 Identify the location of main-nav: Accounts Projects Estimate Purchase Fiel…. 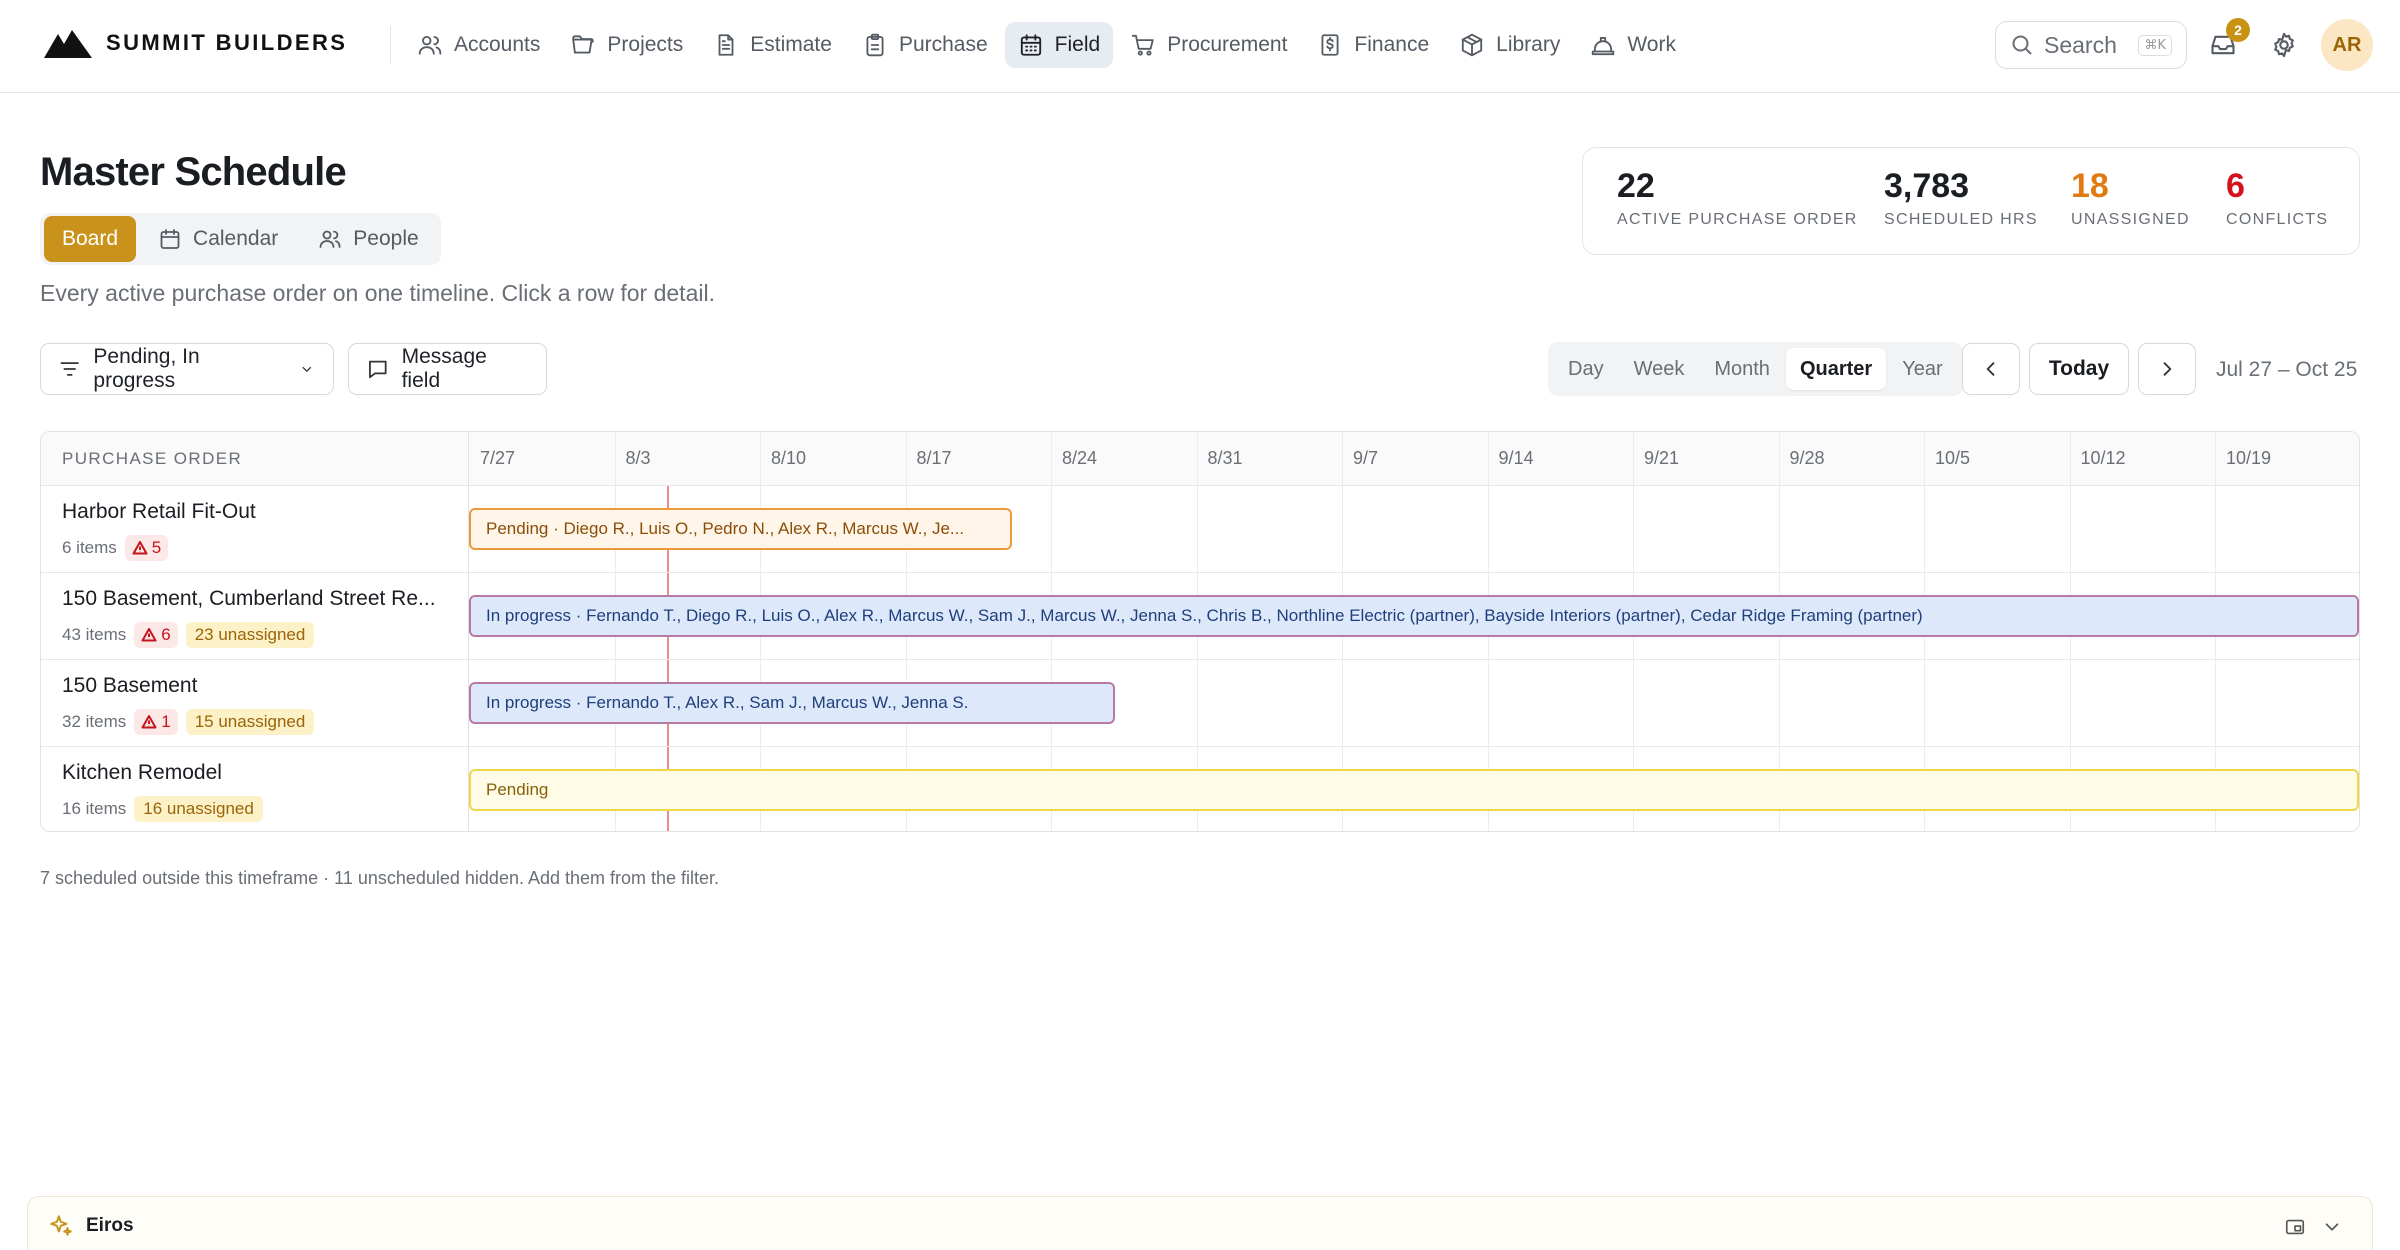
(1046, 45).